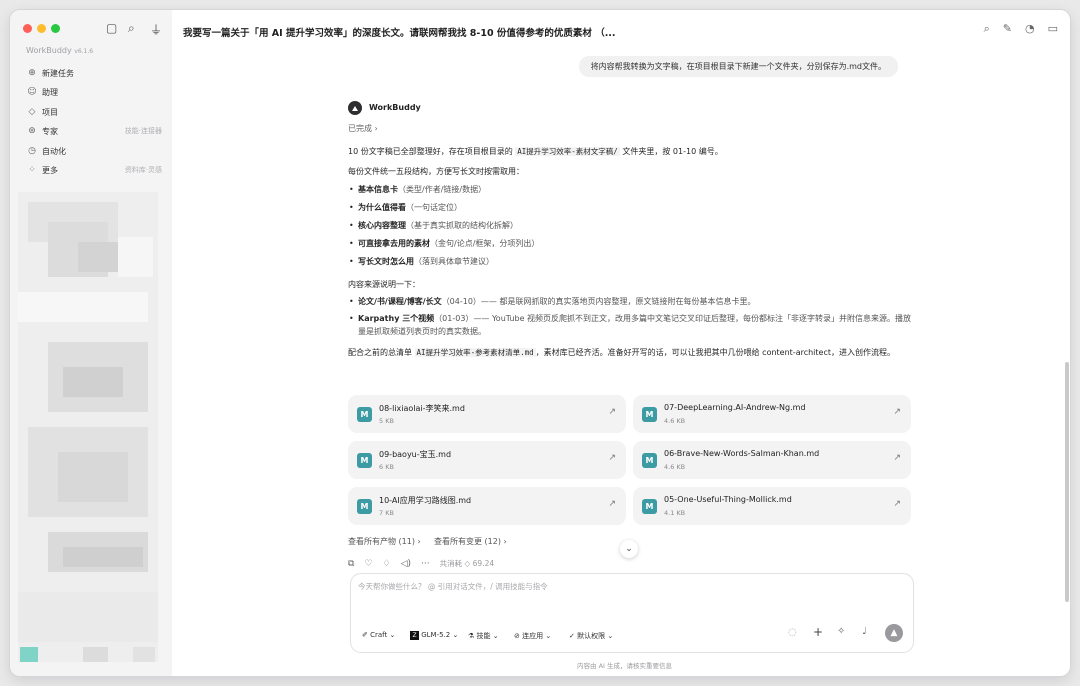 The width and height of the screenshot is (1080, 686). Describe the element at coordinates (376, 128) in the screenshot. I see `chevron-right-icon: ›` at that location.